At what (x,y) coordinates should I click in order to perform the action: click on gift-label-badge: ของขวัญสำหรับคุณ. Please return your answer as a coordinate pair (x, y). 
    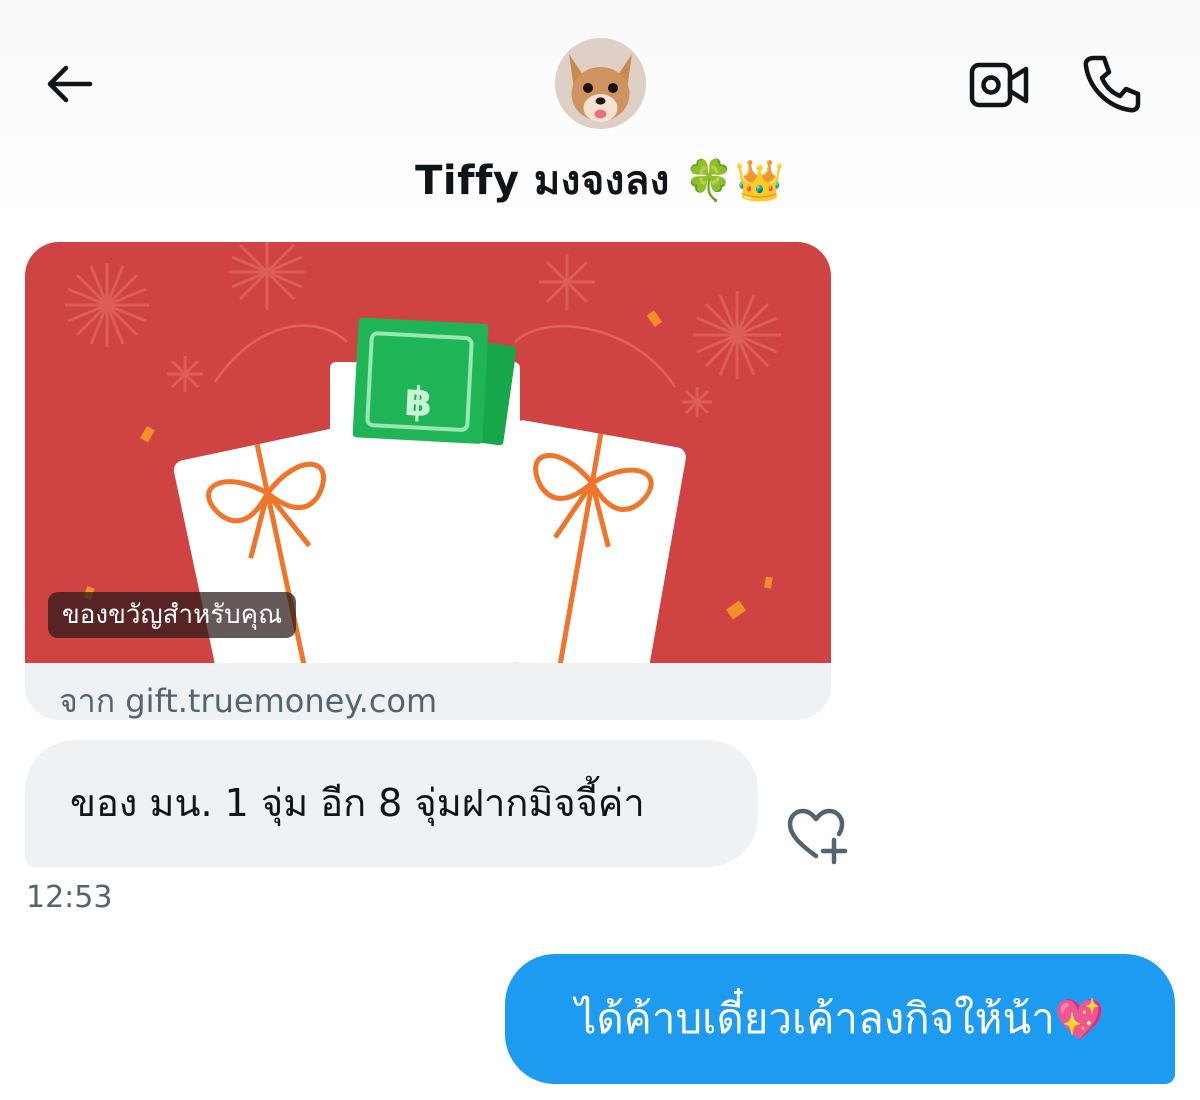
    Looking at the image, I should click on (172, 615).